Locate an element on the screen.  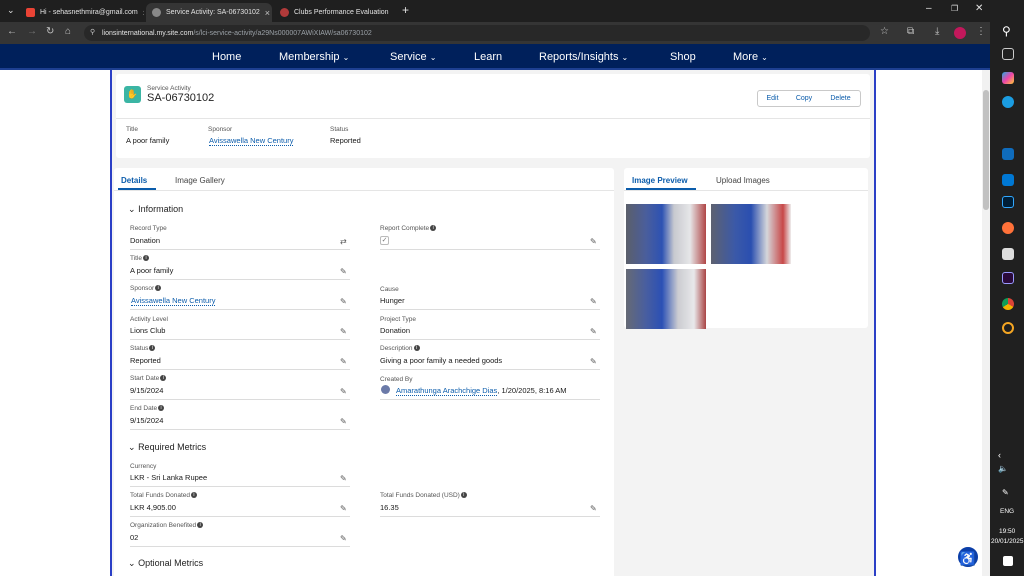
tray-expand-icon: ‹ is located at coordinates (999, 455).